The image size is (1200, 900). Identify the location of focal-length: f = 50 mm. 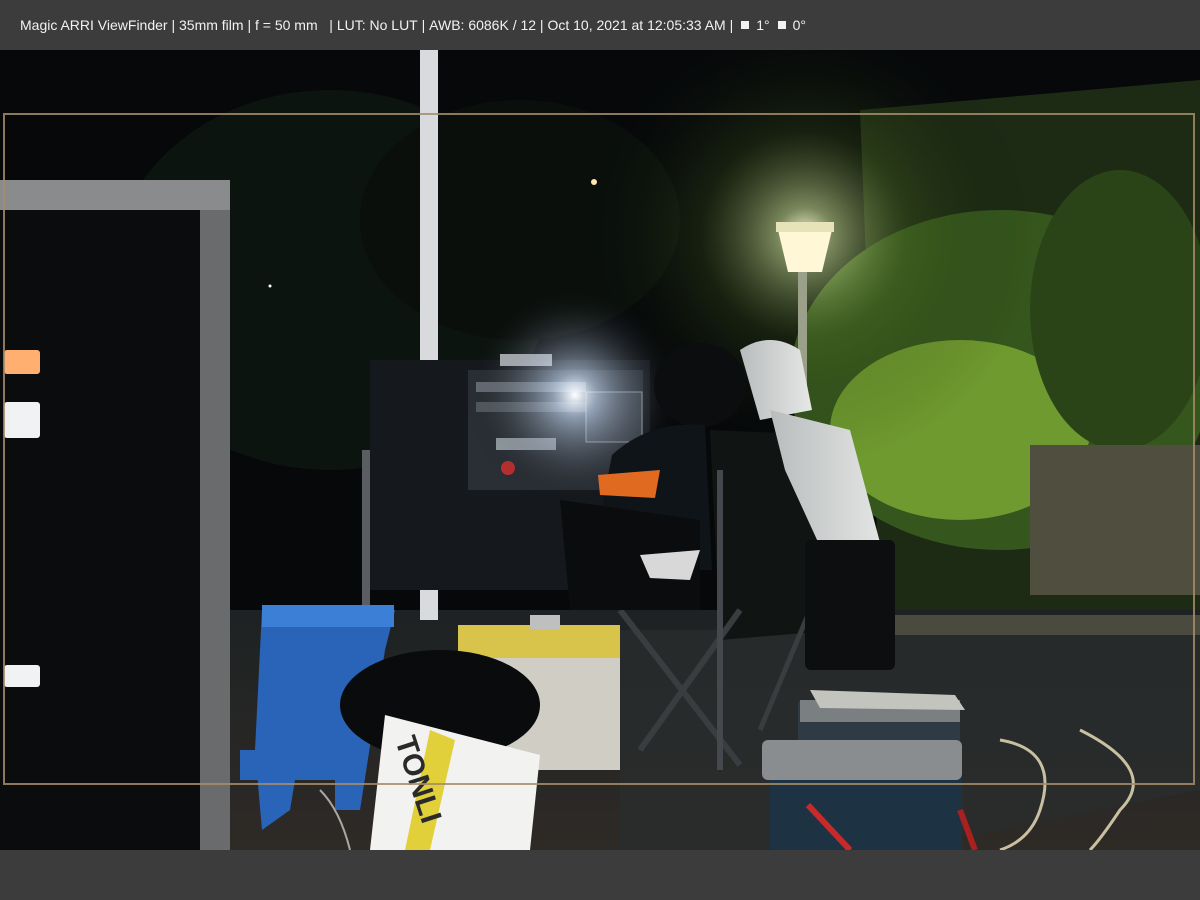
(286, 25).